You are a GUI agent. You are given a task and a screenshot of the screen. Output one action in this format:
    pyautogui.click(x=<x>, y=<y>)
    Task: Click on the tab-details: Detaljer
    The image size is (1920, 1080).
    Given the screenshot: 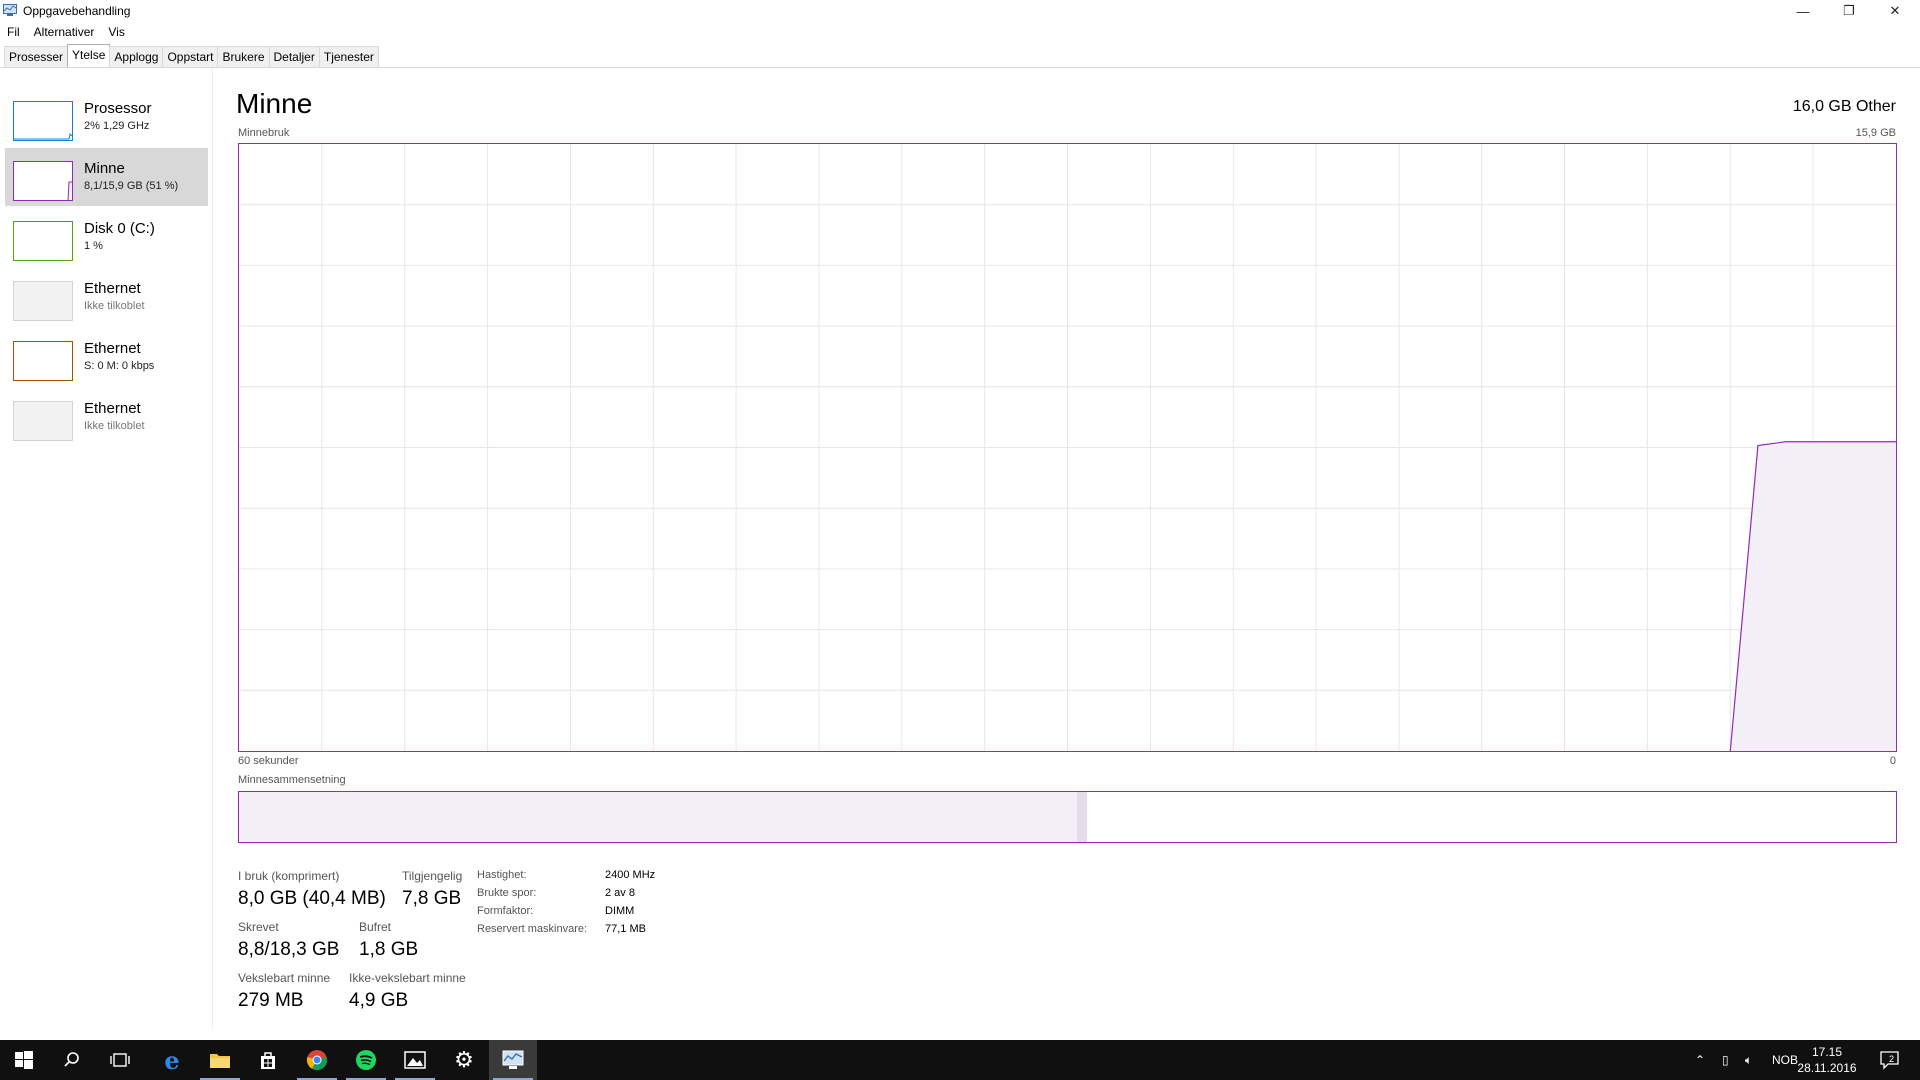 What is the action you would take?
    pyautogui.click(x=294, y=56)
    